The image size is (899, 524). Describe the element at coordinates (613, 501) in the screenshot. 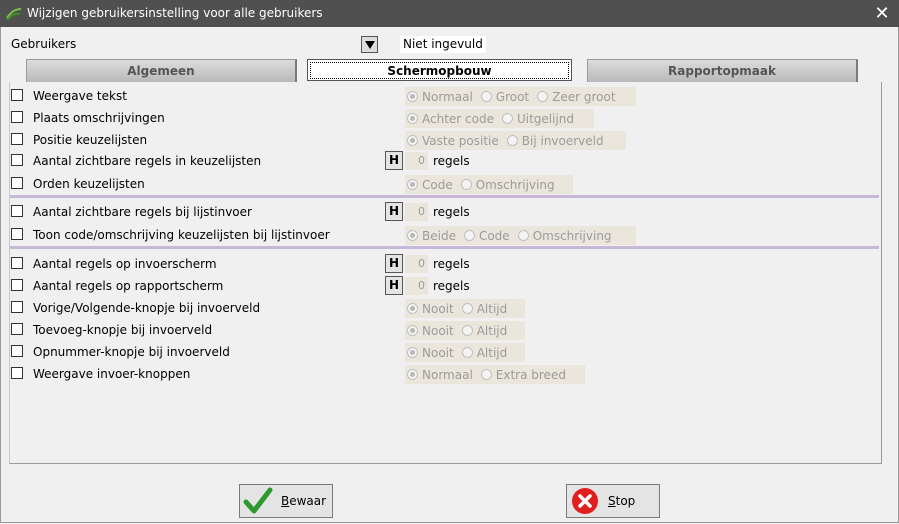

I see `stop-button: Stop` at that location.